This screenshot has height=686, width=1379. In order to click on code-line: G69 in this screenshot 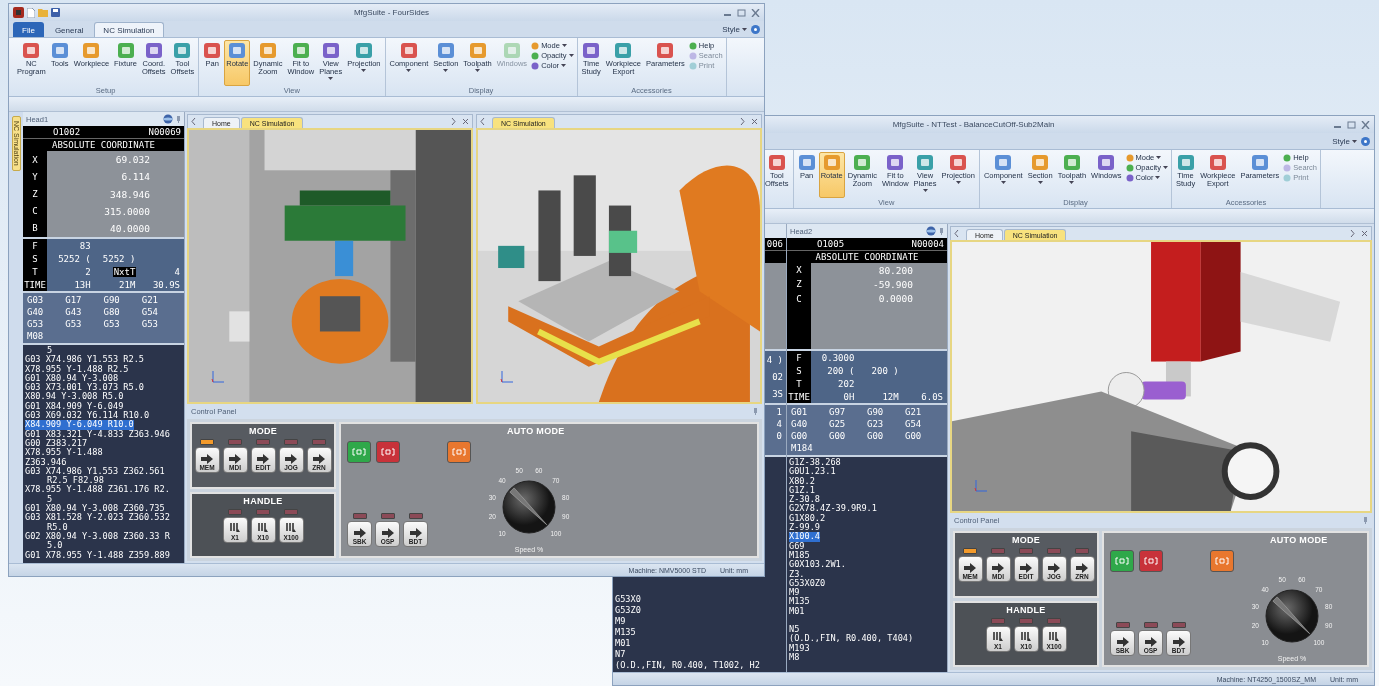, I will do `click(797, 546)`.